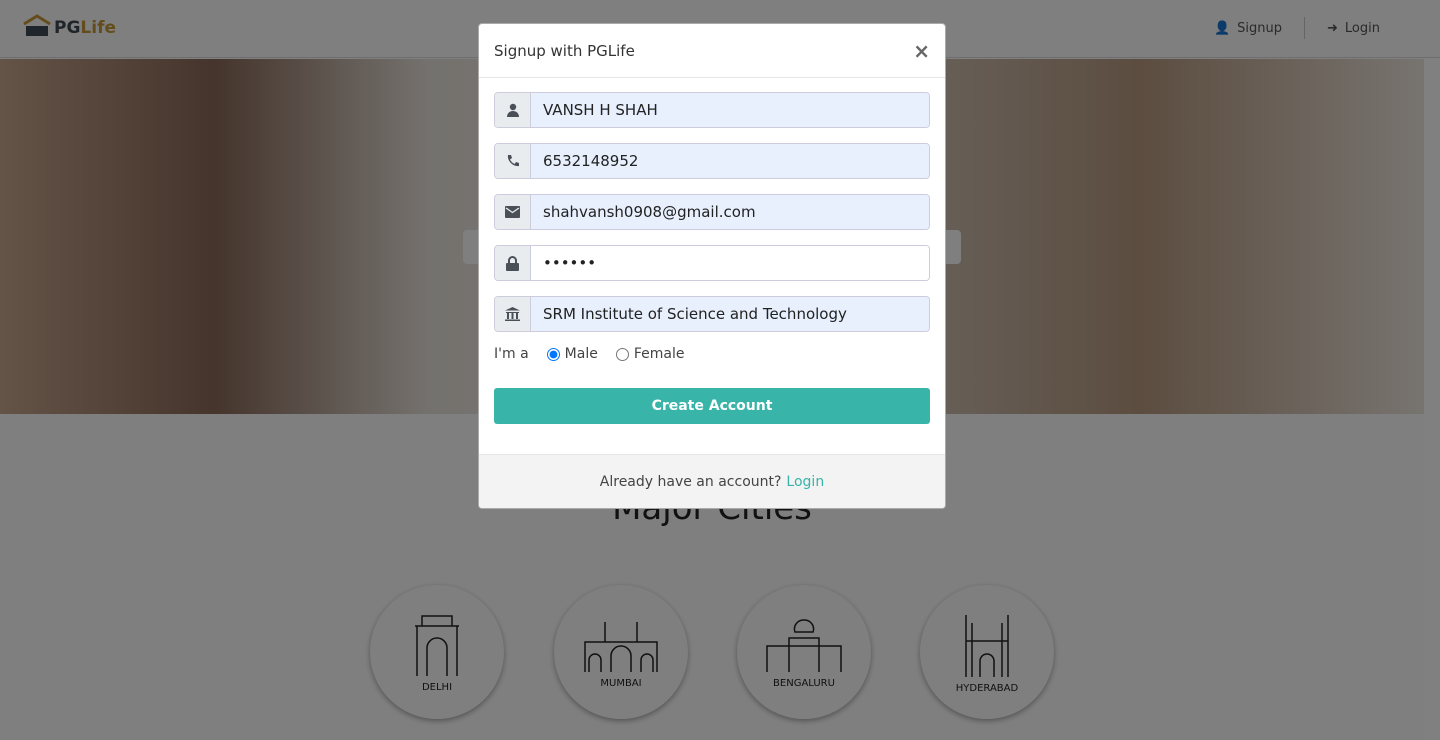  Describe the element at coordinates (659, 354) in the screenshot. I see `female-label: Female` at that location.